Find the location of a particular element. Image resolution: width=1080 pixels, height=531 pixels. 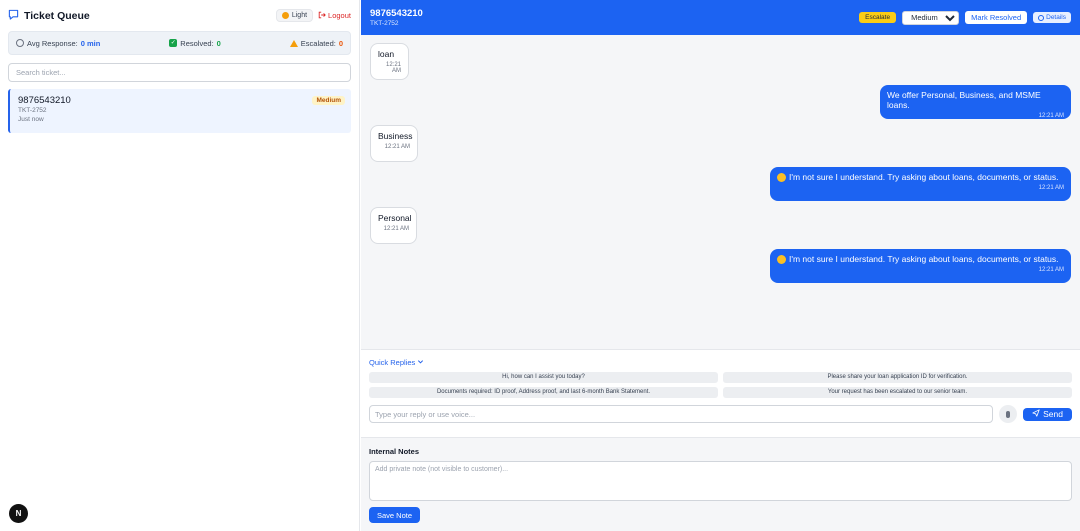

message-customer: loan 12:21 AM is located at coordinates (389, 61).